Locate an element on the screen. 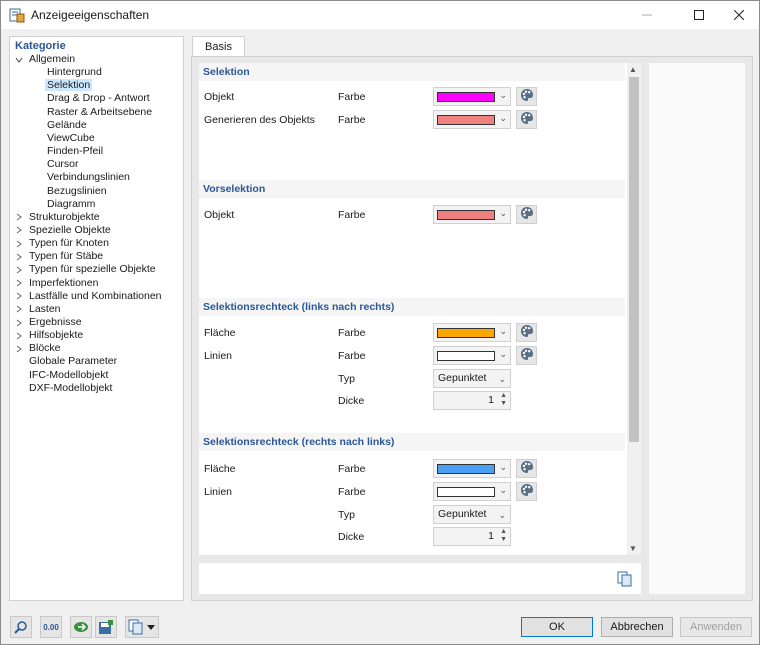 The image size is (760, 645). color-dropdown-rl-flaeche: ⌄ is located at coordinates (472, 468).